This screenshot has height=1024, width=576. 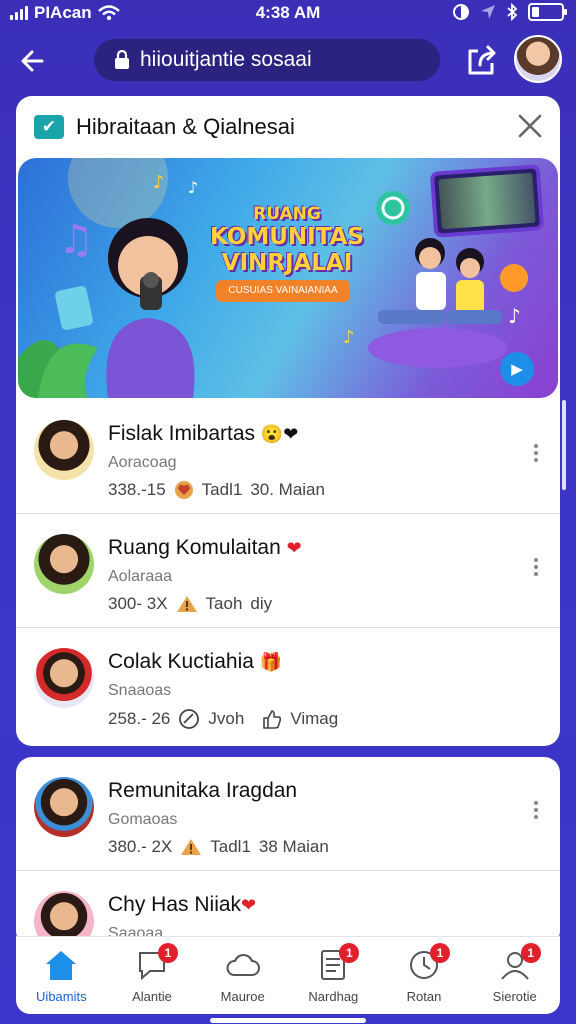 I want to click on thumbs-up-icon, so click(x=272, y=719).